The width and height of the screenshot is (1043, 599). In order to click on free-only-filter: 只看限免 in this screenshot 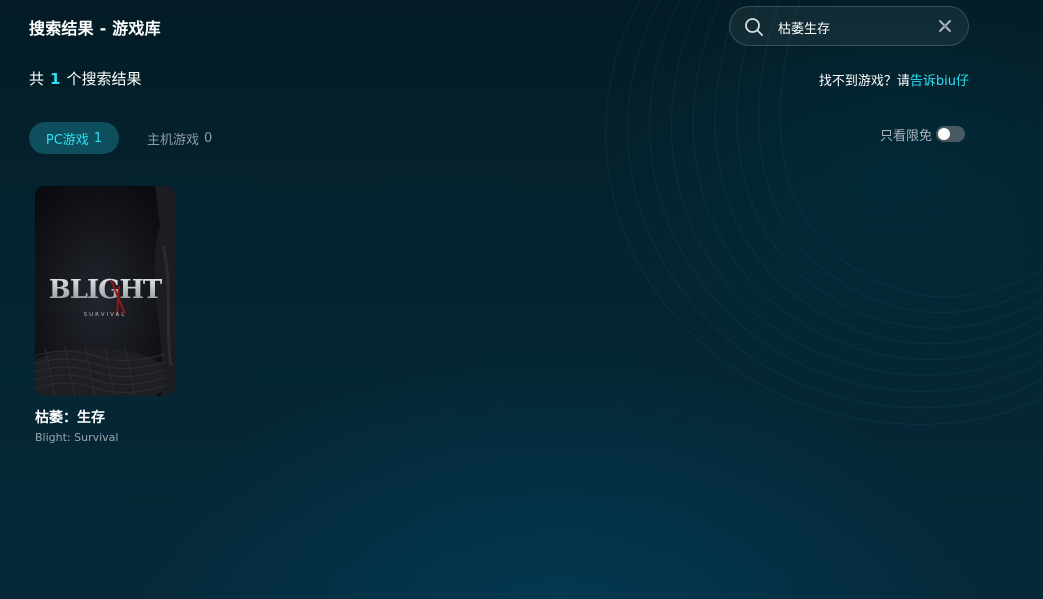, I will do `click(923, 134)`.